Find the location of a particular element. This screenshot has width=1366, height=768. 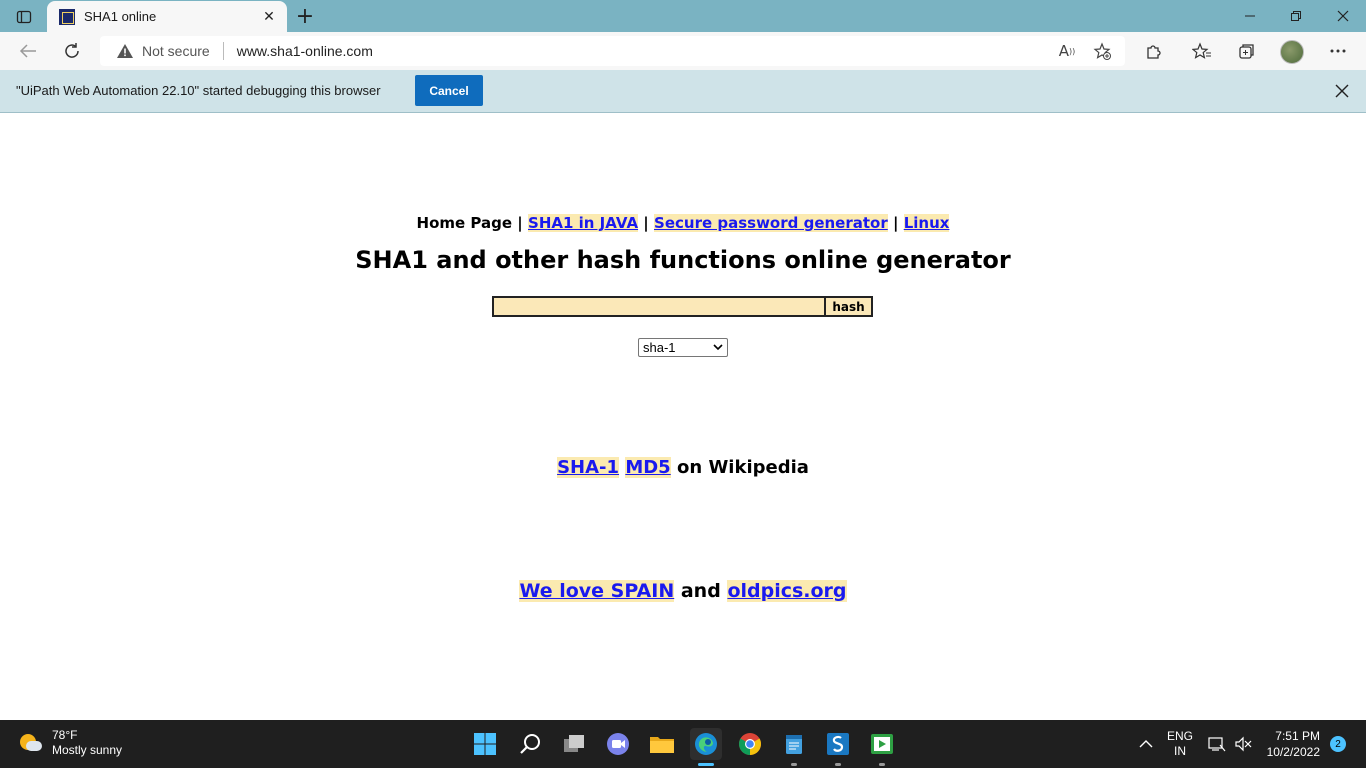

language-indicator: ENG IN is located at coordinates (1180, 744).